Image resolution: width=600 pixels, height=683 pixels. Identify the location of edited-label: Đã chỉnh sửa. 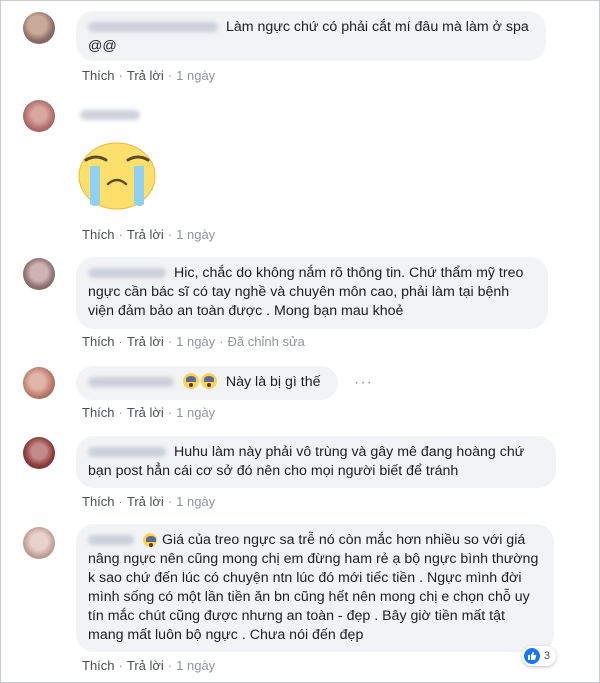
(266, 341).